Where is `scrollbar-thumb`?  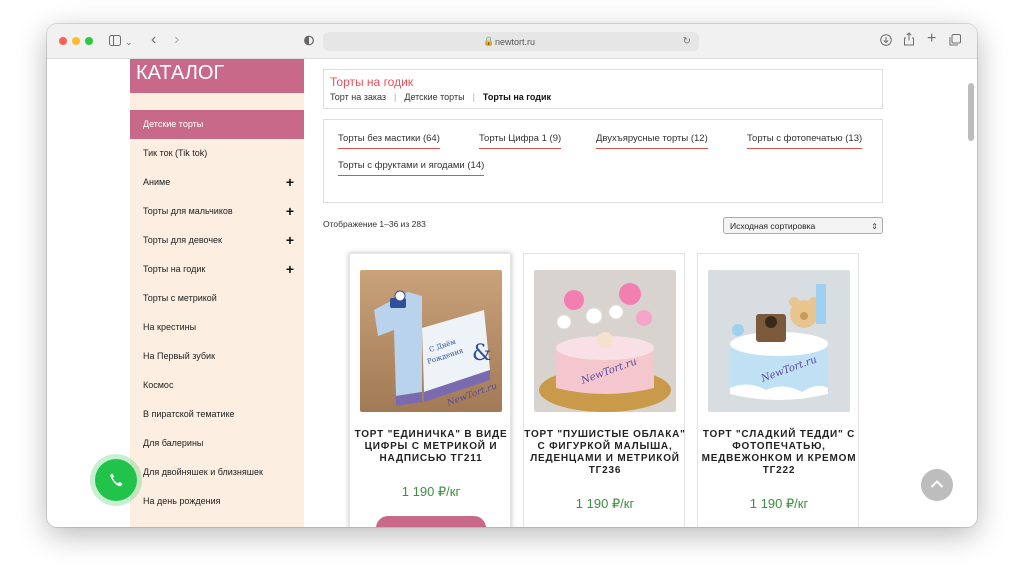
scrollbar-thumb is located at coordinates (971, 112).